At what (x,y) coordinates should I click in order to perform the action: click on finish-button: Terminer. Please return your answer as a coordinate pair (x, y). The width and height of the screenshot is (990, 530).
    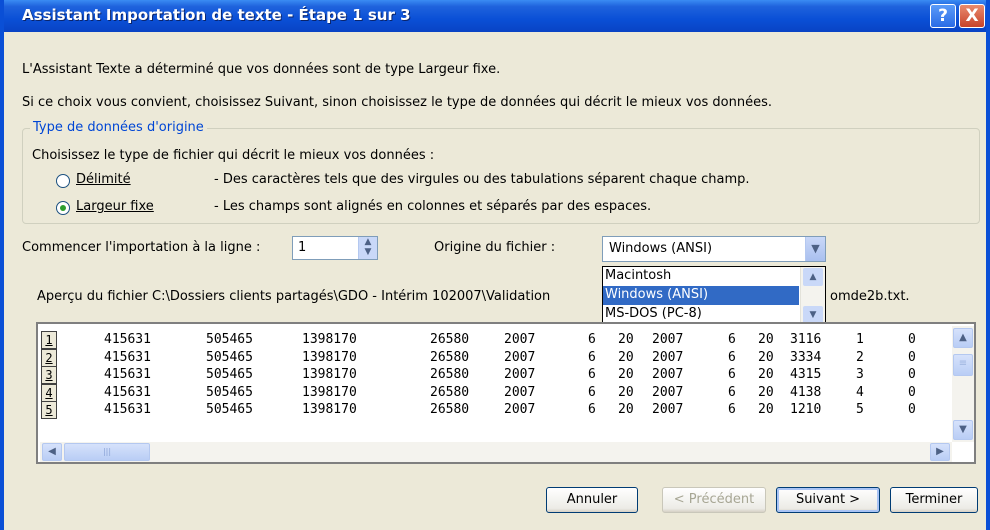
    Looking at the image, I should click on (934, 500).